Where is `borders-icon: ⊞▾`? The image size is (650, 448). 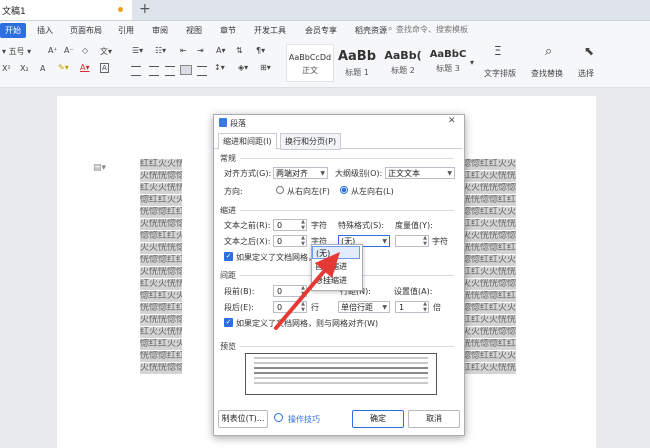 borders-icon: ⊞▾ is located at coordinates (265, 67).